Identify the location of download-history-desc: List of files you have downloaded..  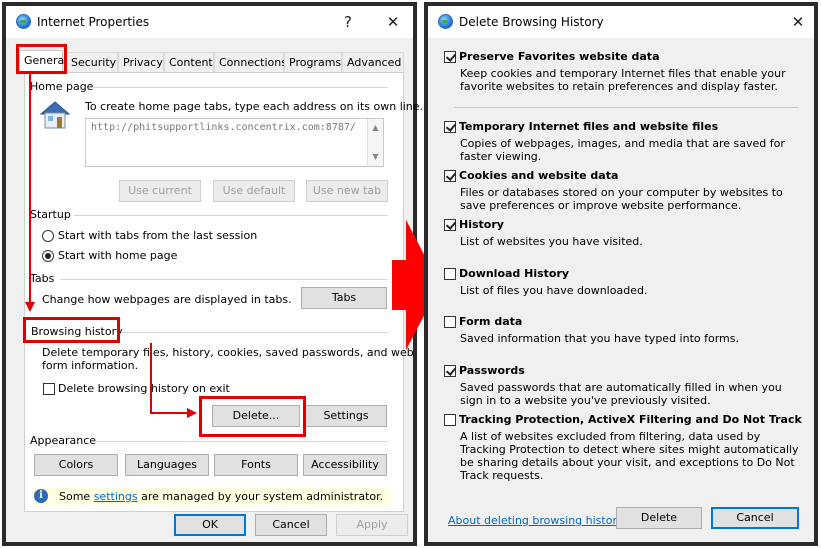
(554, 290).